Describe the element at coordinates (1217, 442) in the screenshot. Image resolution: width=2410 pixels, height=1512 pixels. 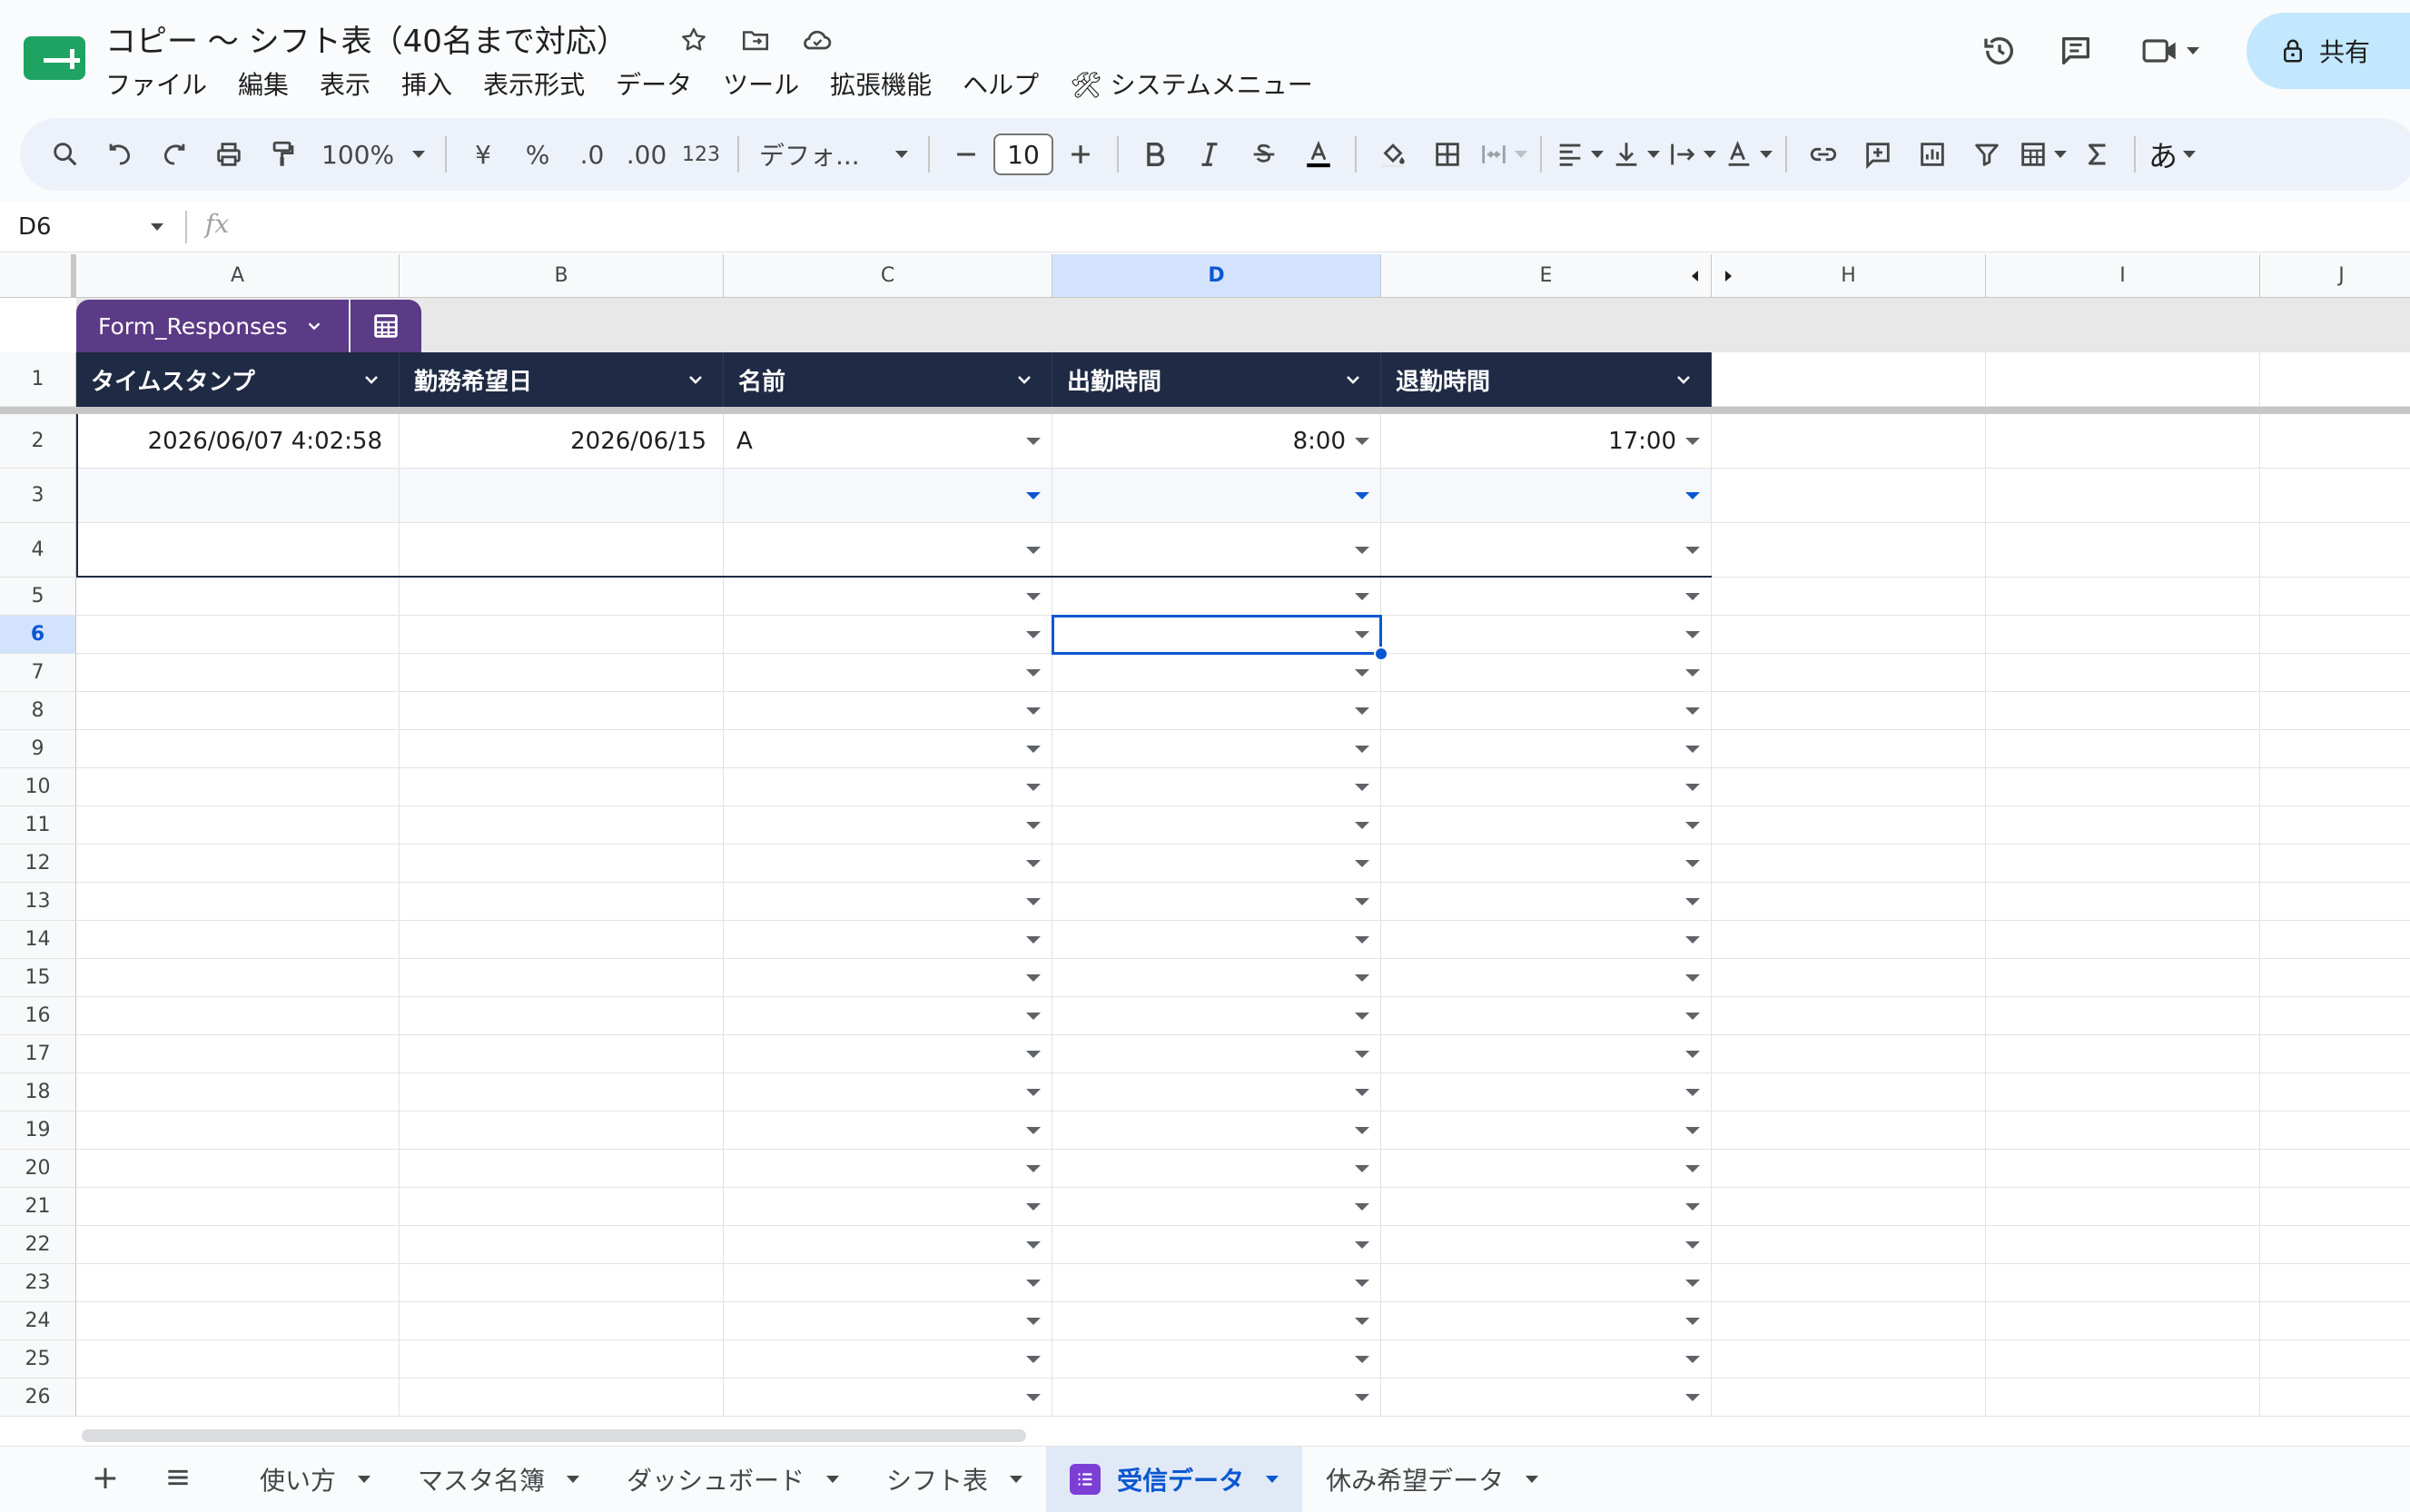
I see `grid-cell: 8:00` at that location.